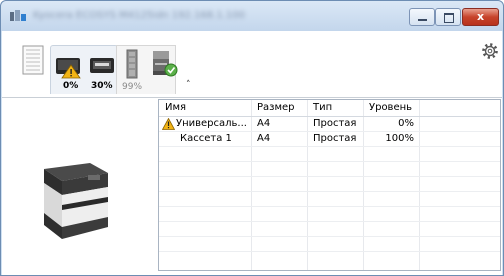 This screenshot has width=504, height=276. Describe the element at coordinates (165, 64) in the screenshot. I see `device-status-icon` at that location.